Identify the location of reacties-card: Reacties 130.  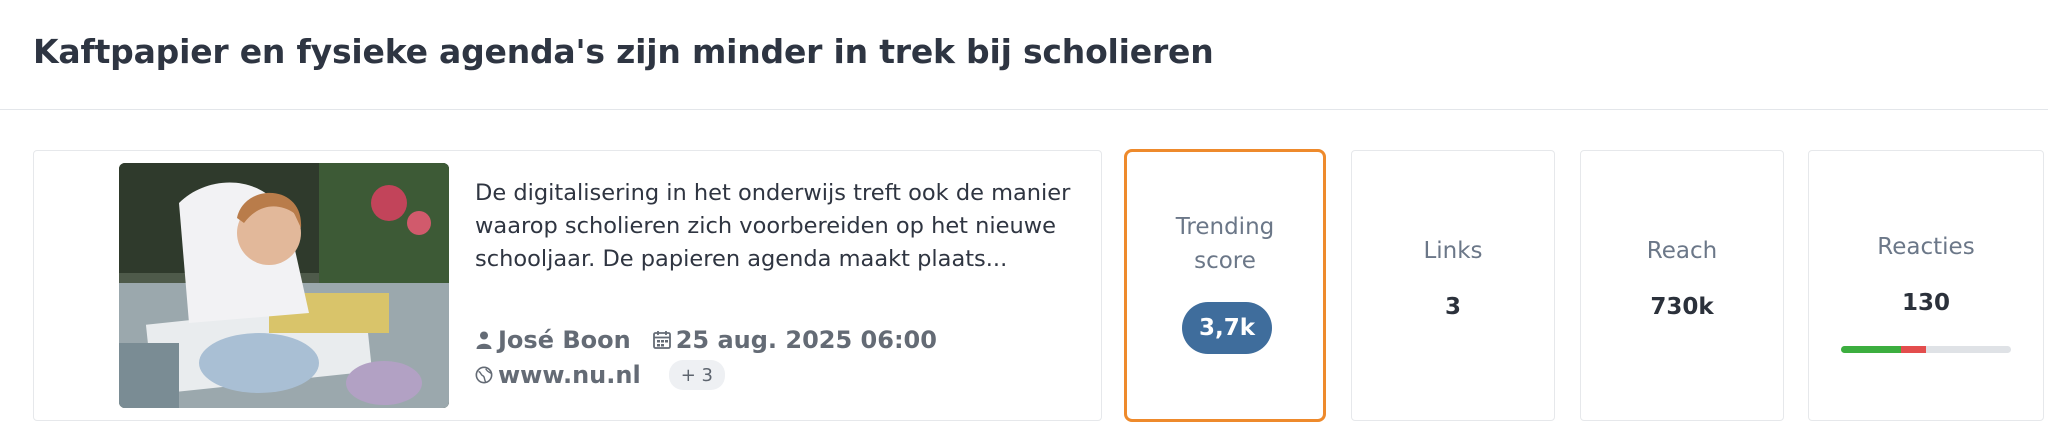
(1926, 285).